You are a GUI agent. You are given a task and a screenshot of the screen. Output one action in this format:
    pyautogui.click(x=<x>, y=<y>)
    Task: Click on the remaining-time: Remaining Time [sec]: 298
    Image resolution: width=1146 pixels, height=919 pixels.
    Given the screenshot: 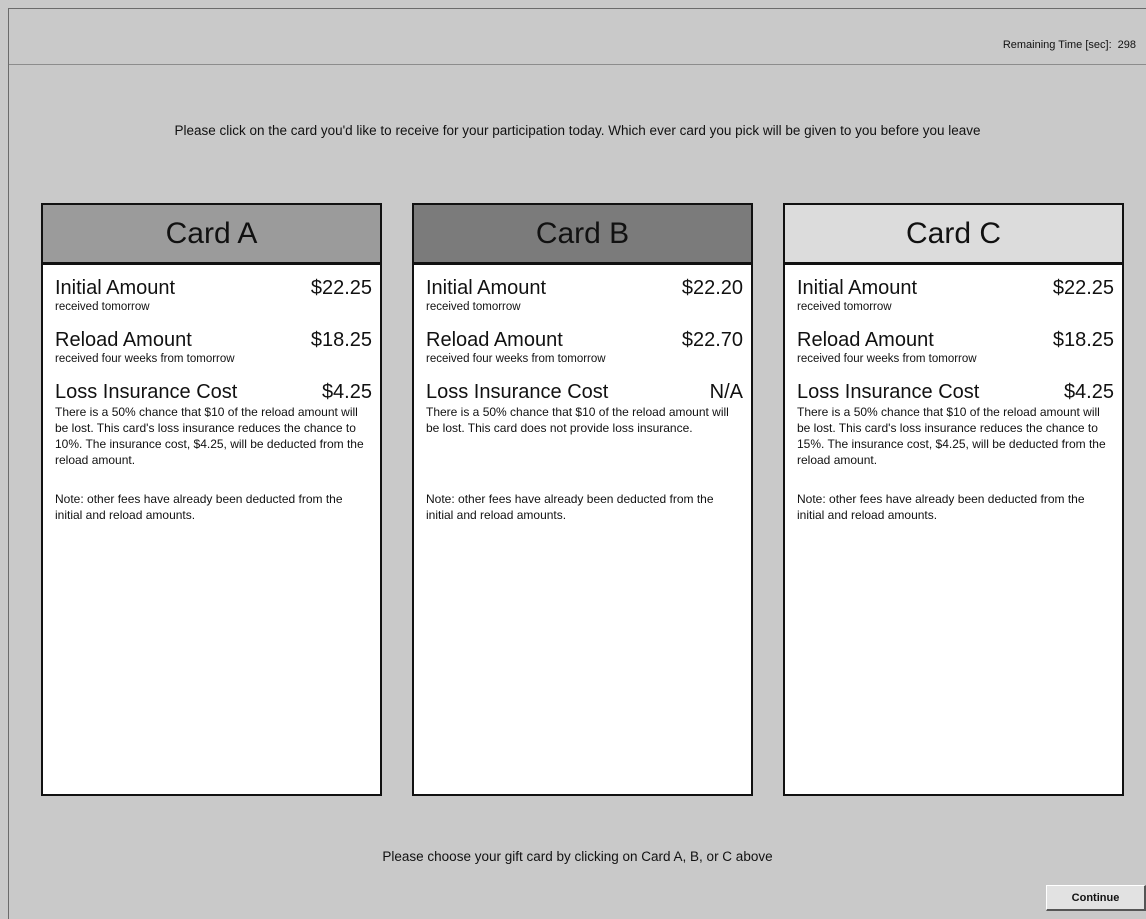 What is the action you would take?
    pyautogui.click(x=1069, y=45)
    